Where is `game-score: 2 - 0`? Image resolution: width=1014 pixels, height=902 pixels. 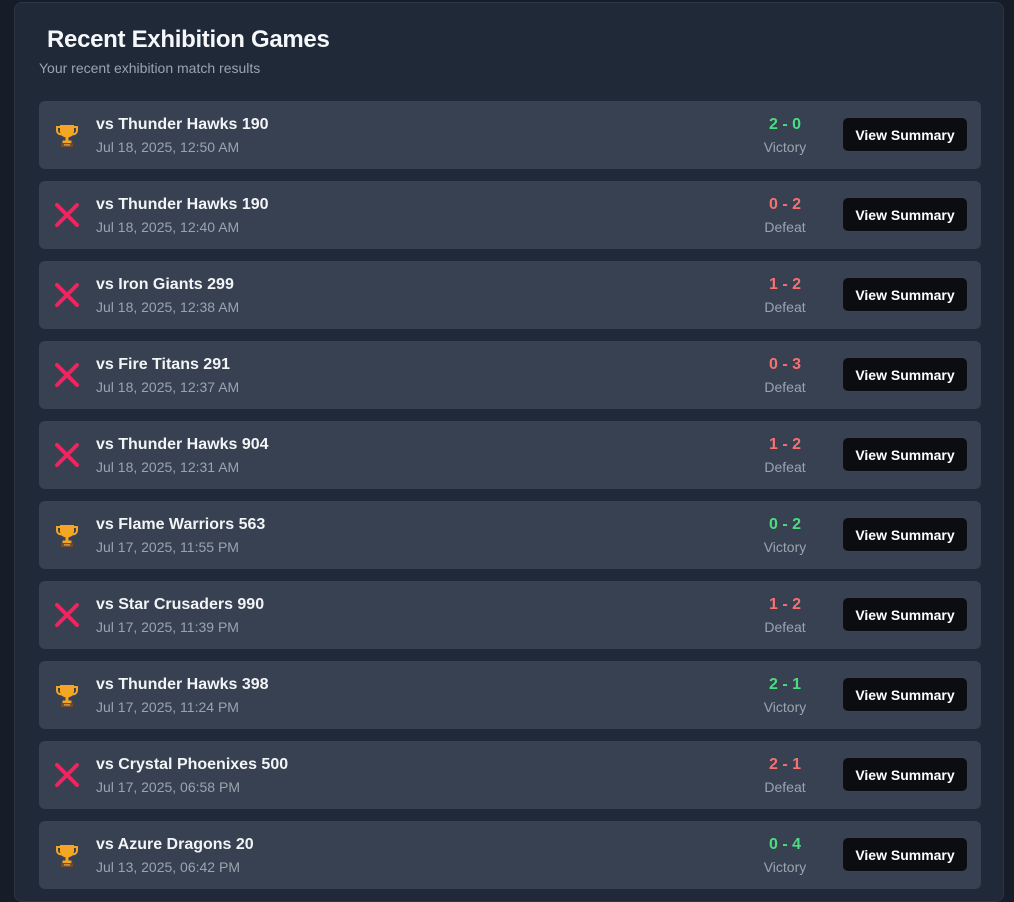
game-score: 2 - 0 is located at coordinates (784, 124).